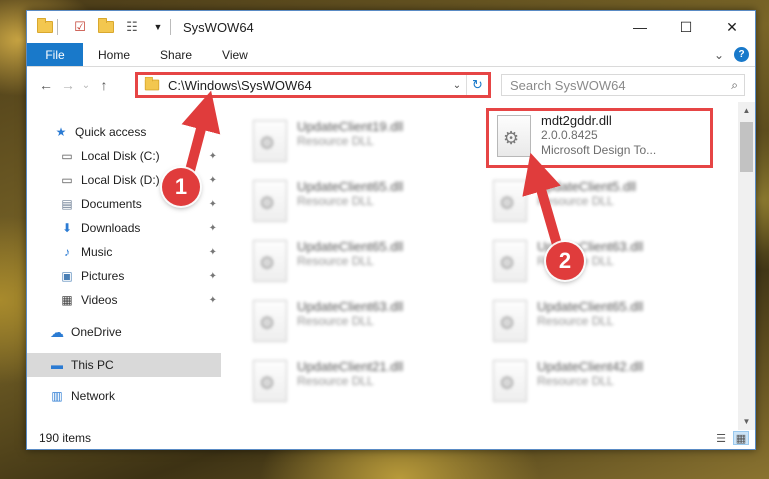  What do you see at coordinates (111, 132) in the screenshot?
I see `sidebar-item-label: Quick access` at bounding box center [111, 132].